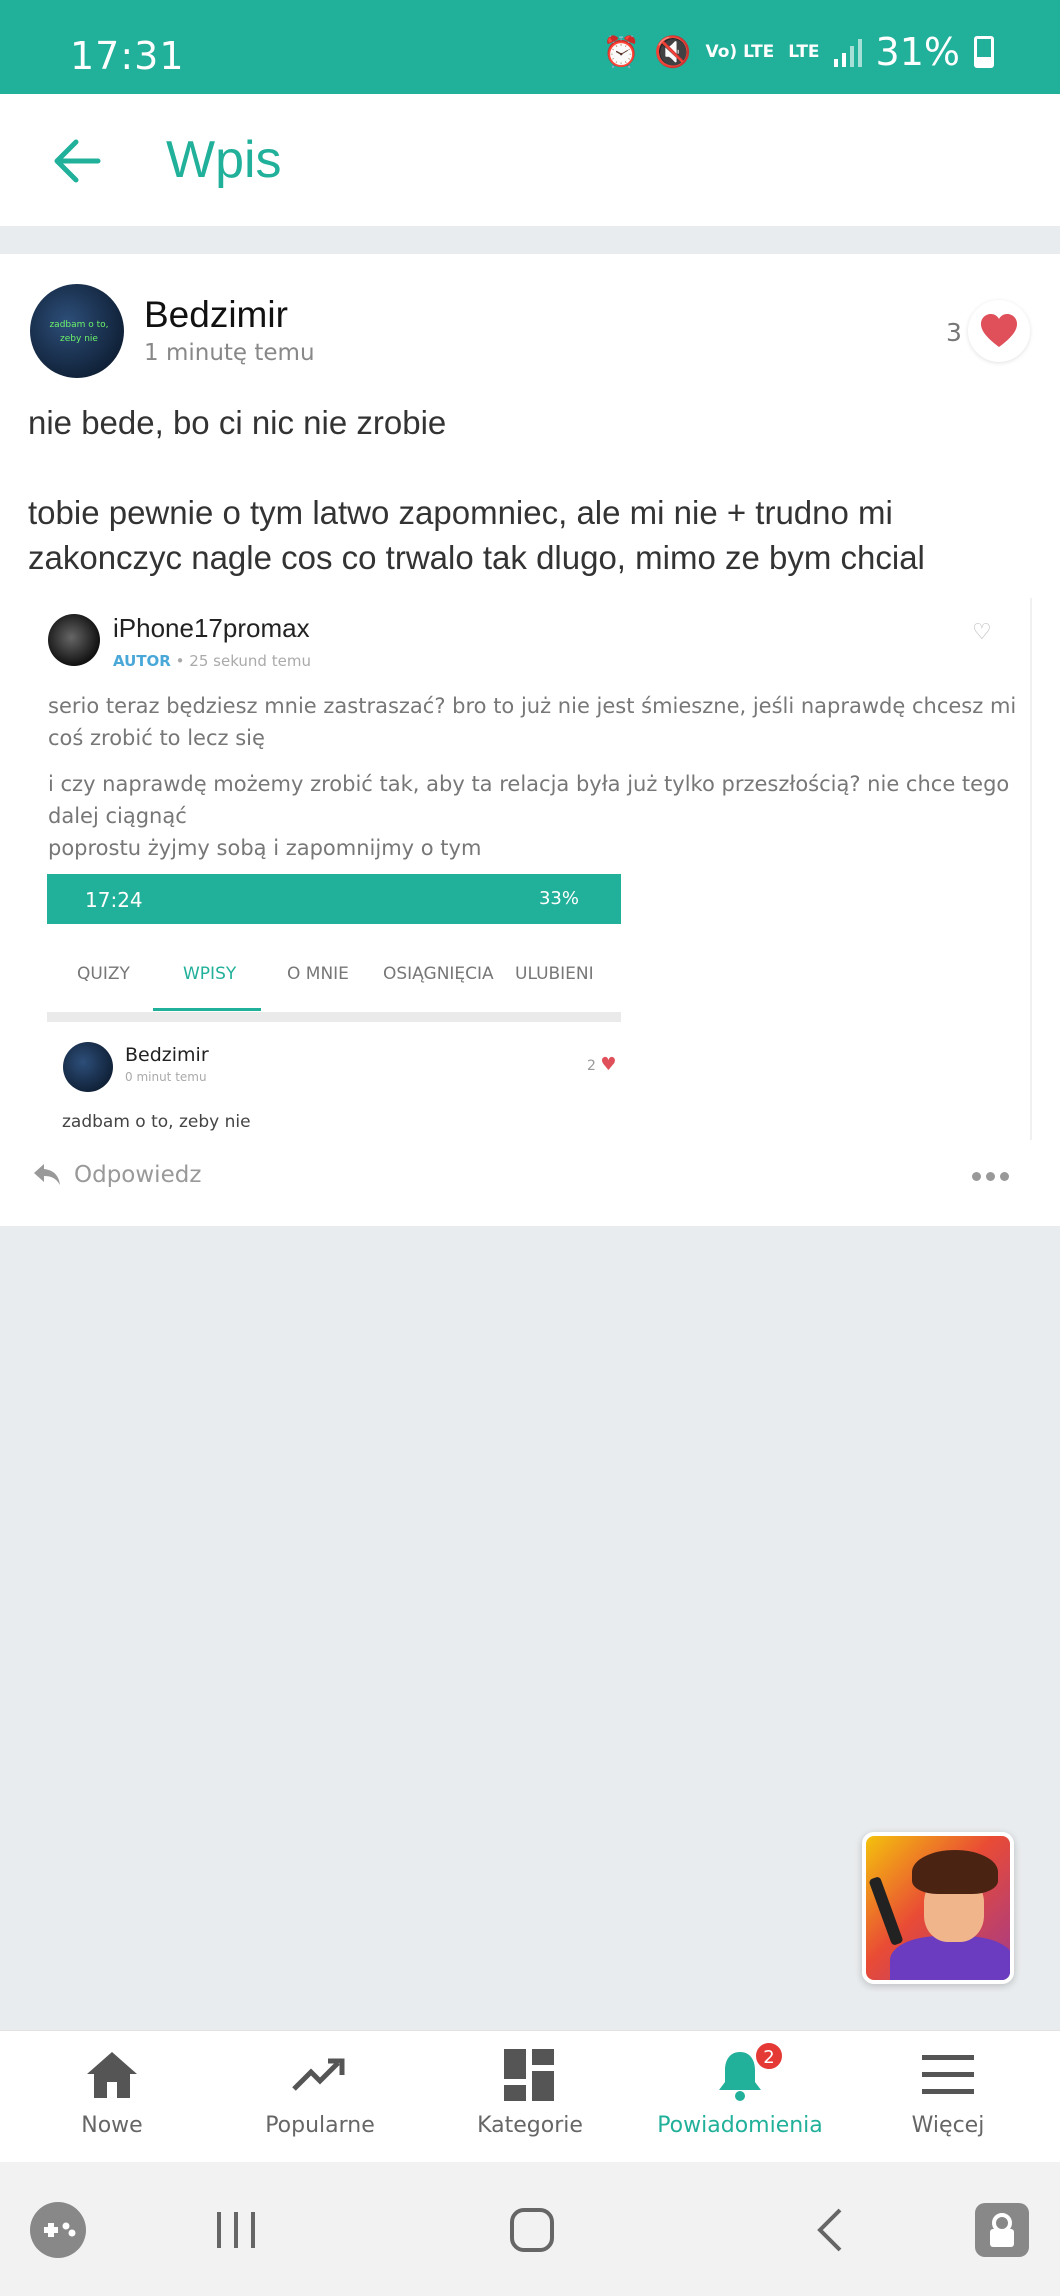 The width and height of the screenshot is (1060, 2296). What do you see at coordinates (210, 974) in the screenshot?
I see `inner-tab-wpisy: WPISY` at bounding box center [210, 974].